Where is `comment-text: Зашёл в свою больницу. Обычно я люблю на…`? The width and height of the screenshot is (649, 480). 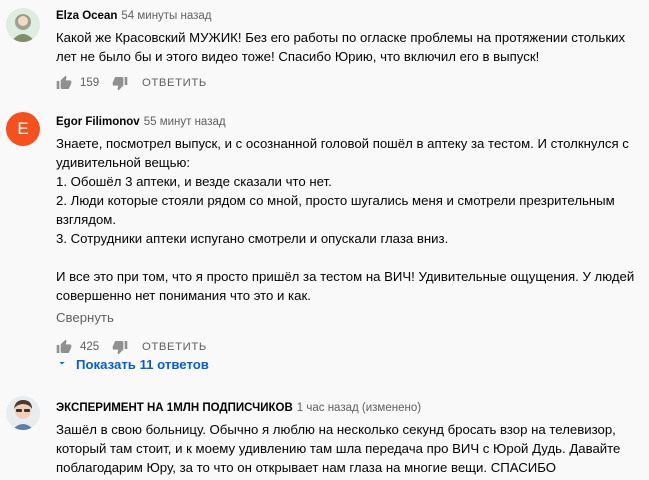
comment-text: Зашёл в свою больницу. Обычно я люблю на… is located at coordinates (338, 448).